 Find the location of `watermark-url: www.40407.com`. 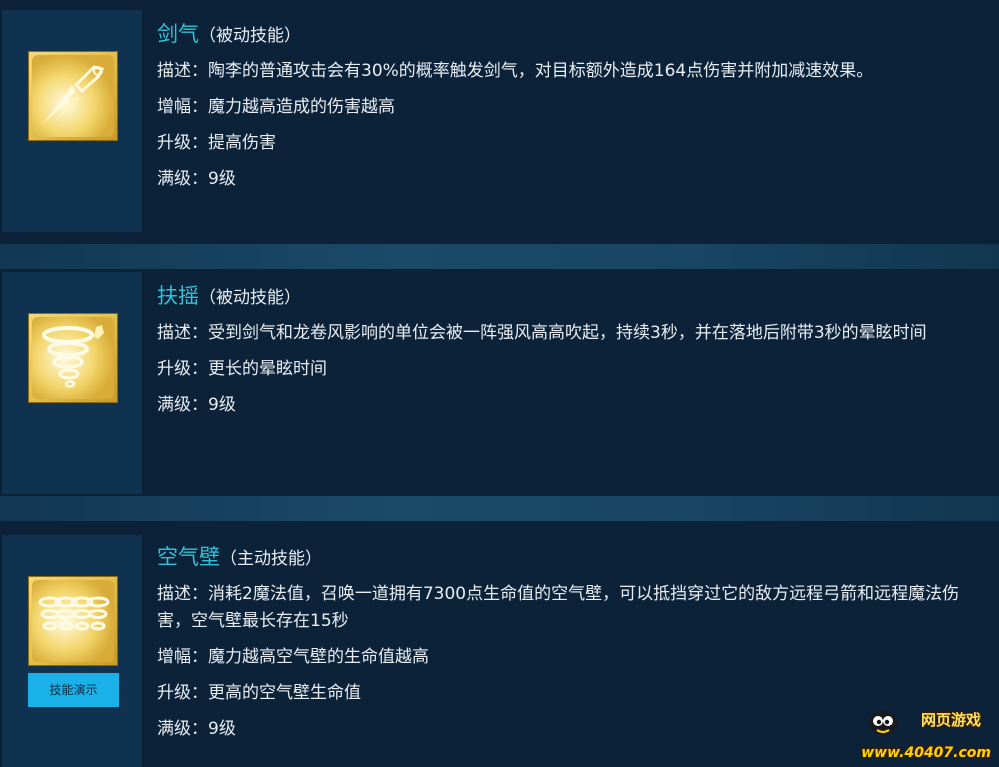

watermark-url: www.40407.com is located at coordinates (926, 753).